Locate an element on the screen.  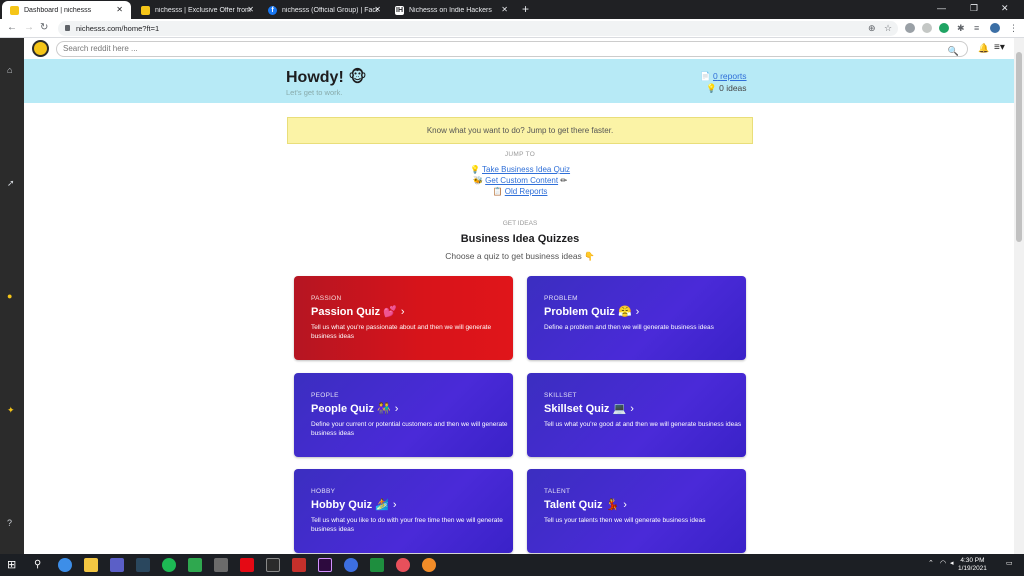
quiz-category: TALENT is located at coordinates (557, 491).